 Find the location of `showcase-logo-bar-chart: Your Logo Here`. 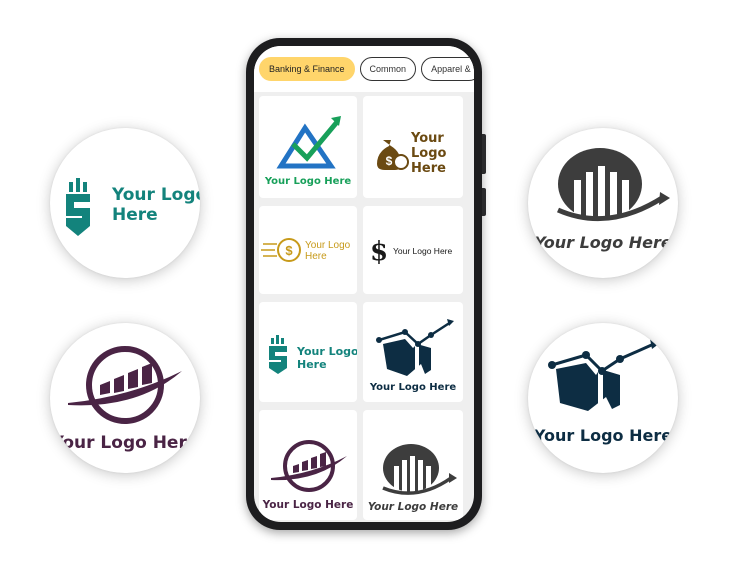

showcase-logo-bar-chart: Your Logo Here is located at coordinates (603, 203).